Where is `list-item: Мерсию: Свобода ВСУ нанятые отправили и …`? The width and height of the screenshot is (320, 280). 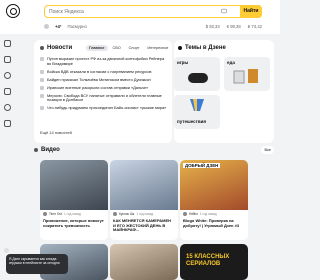 list-item: Мерсию: Свобода ВСУ нанятые отправили и … is located at coordinates (104, 98).